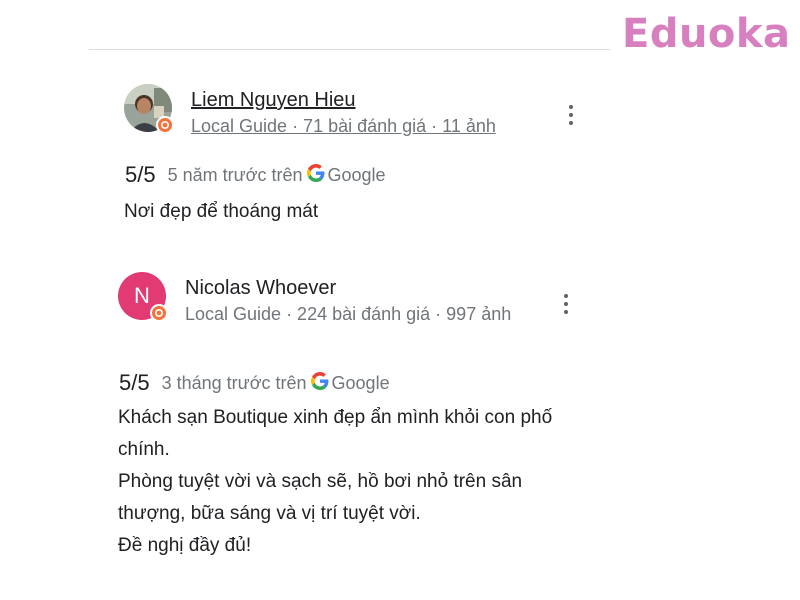  Describe the element at coordinates (234, 382) in the screenshot. I see `review-time: 3 tháng trước trên` at that location.